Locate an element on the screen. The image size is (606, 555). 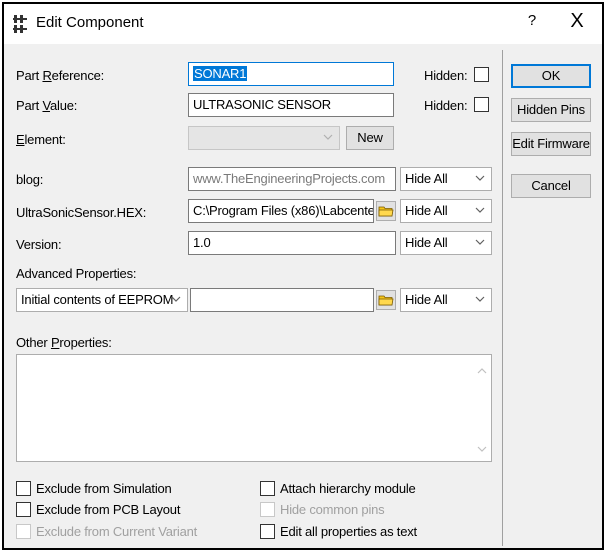
edit-firmware-button: Edit Firmware is located at coordinates (551, 144).